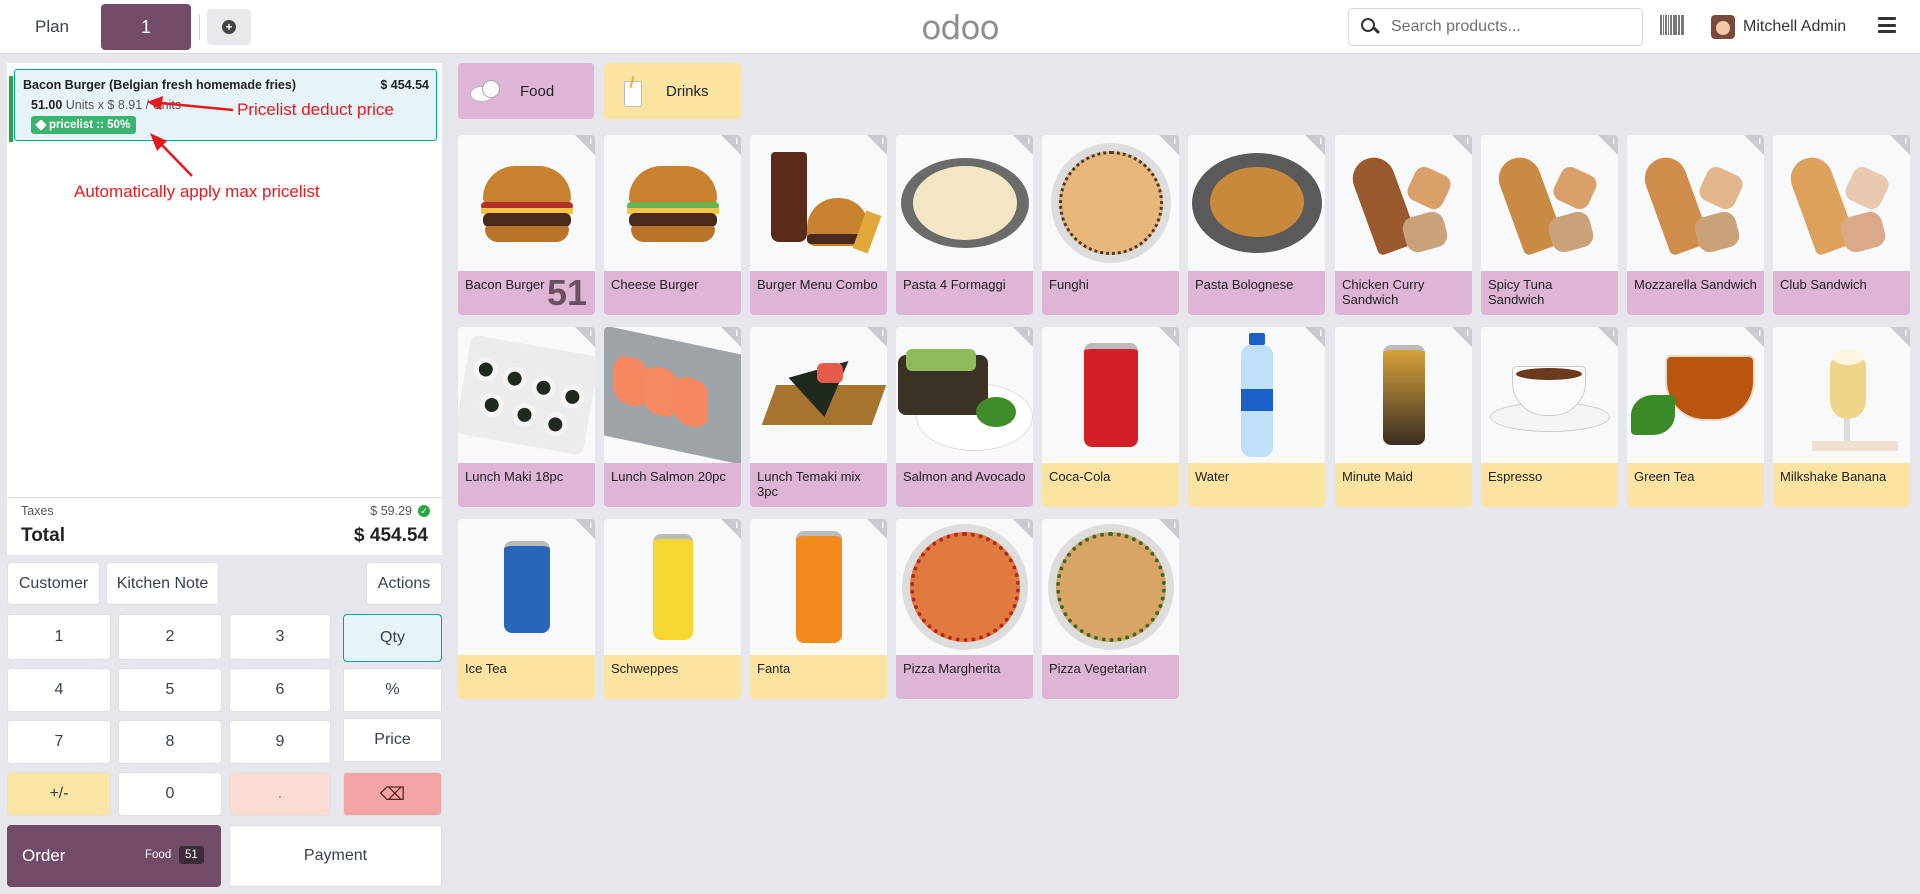 Image resolution: width=1920 pixels, height=894 pixels. What do you see at coordinates (170, 794) in the screenshot?
I see `numpad-0: 0` at bounding box center [170, 794].